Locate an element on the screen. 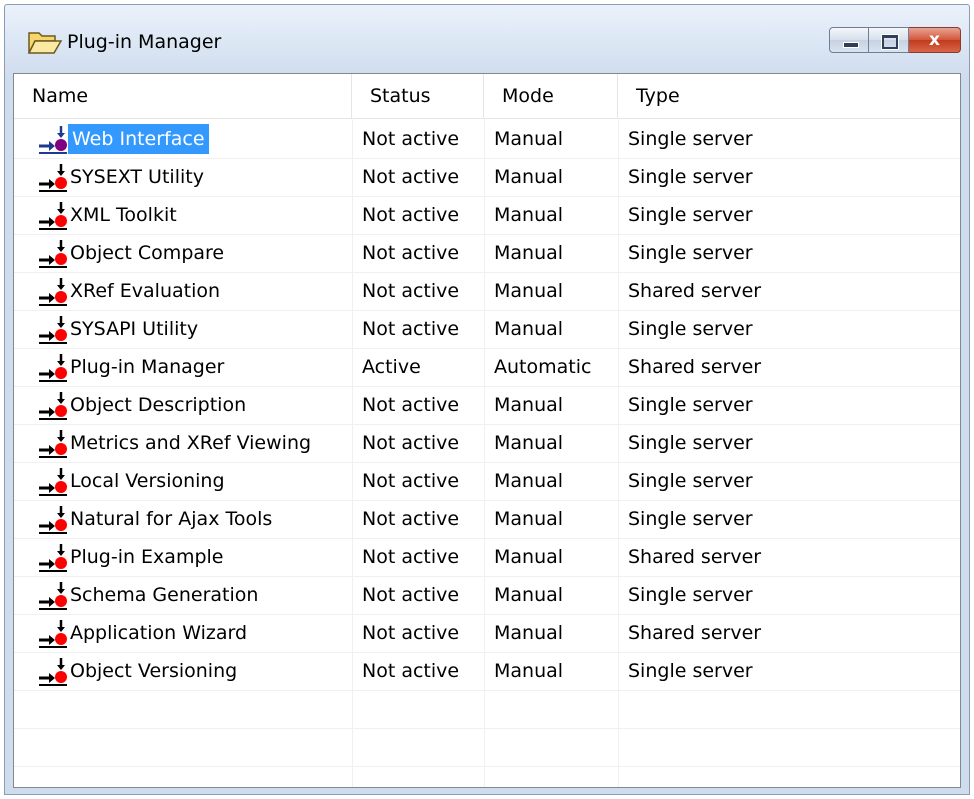  cell-name: Web Interface is located at coordinates (183, 139).